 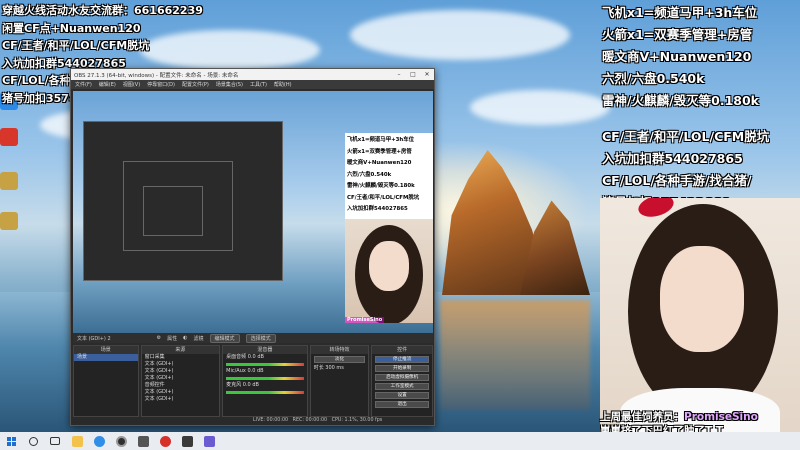 I want to click on overlay-line: 飞机x1=频道马甲+3h车位, so click(x=680, y=12).